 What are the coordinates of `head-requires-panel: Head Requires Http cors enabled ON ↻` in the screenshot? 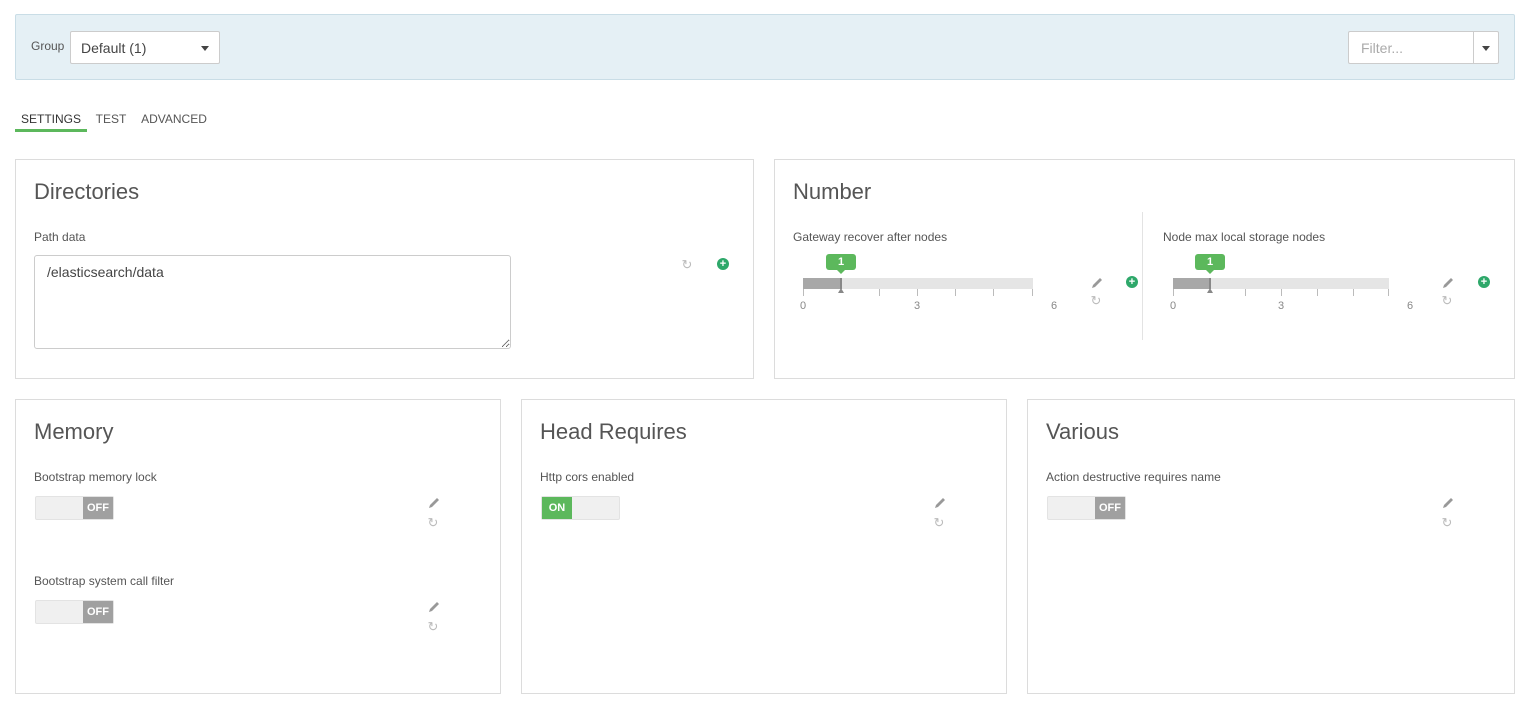 It's located at (764, 546).